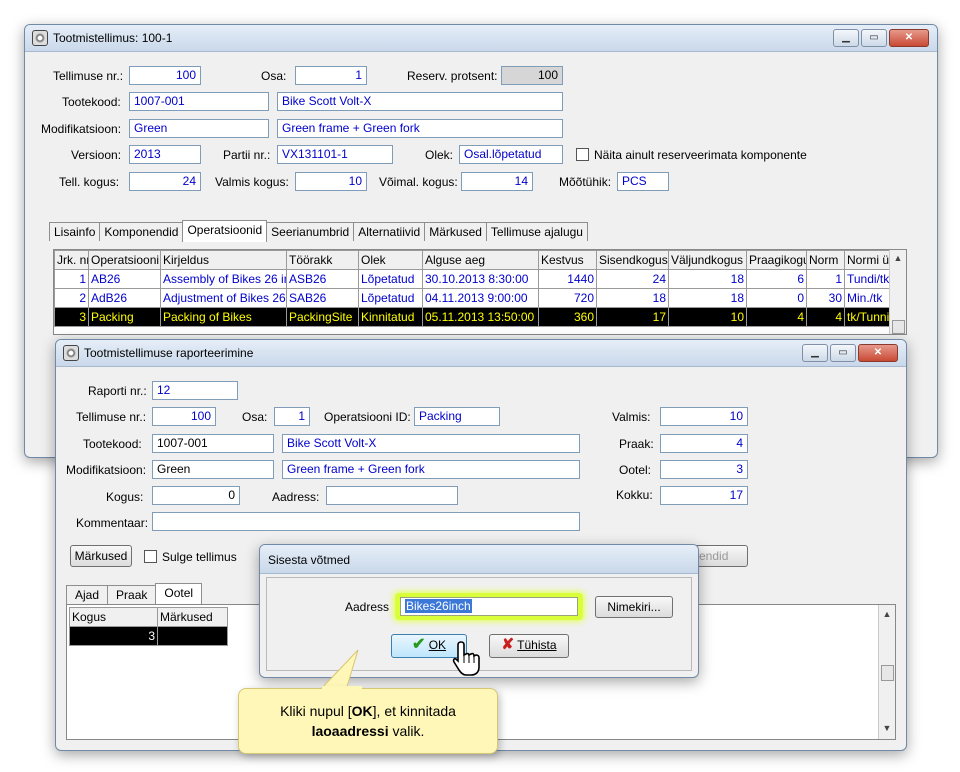 The image size is (960, 772). What do you see at coordinates (165, 75) in the screenshot?
I see `order-no-field: 100` at bounding box center [165, 75].